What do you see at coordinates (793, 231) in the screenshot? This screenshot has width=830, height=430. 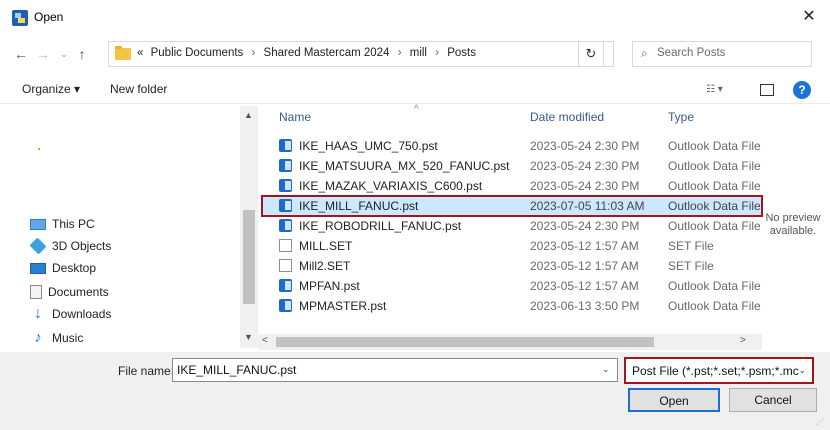 I see `preview-message-line: available.` at bounding box center [793, 231].